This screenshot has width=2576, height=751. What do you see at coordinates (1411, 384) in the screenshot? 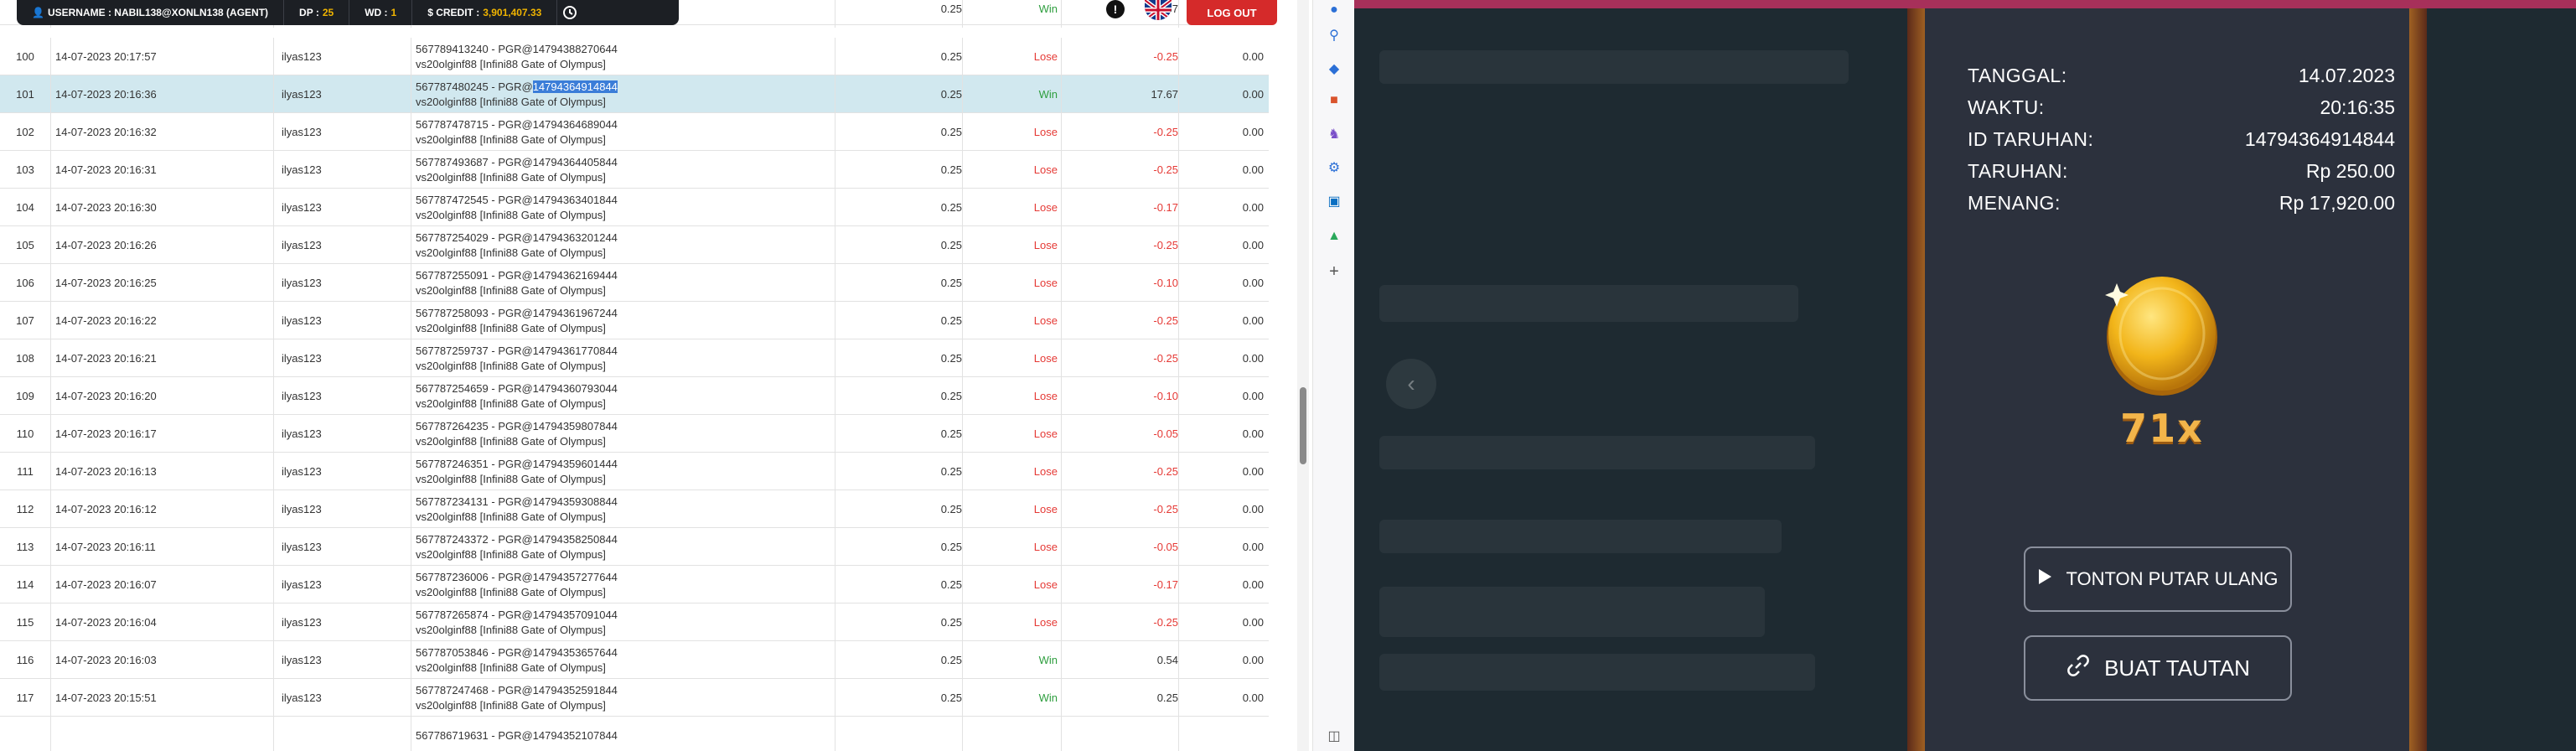
I see `chevron-left-icon: ‹` at bounding box center [1411, 384].